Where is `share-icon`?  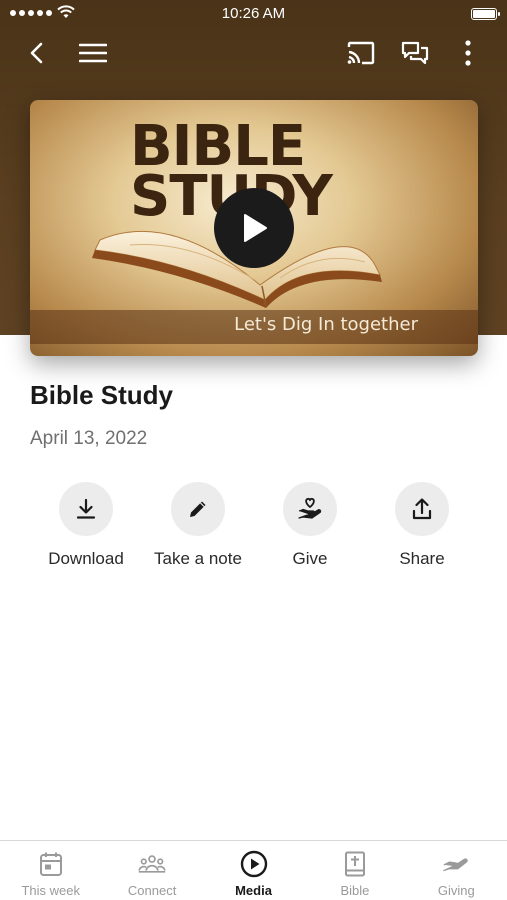
share-icon is located at coordinates (422, 509).